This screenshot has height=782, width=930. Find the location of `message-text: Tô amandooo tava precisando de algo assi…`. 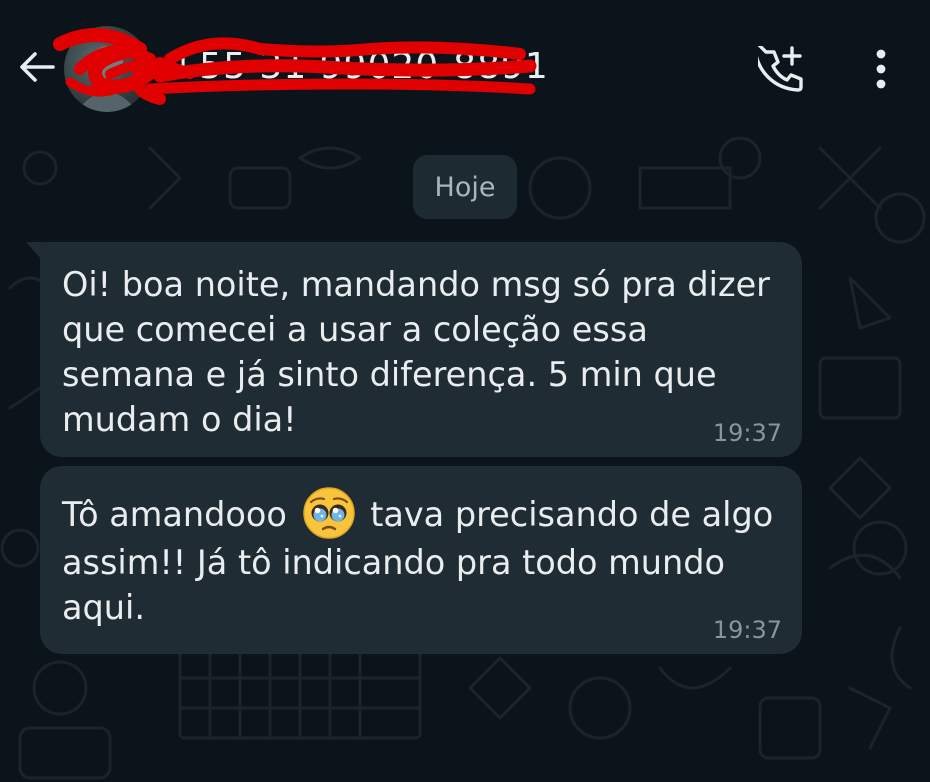

message-text: Tô amandooo tava precisando de algo assi… is located at coordinates (421, 558).